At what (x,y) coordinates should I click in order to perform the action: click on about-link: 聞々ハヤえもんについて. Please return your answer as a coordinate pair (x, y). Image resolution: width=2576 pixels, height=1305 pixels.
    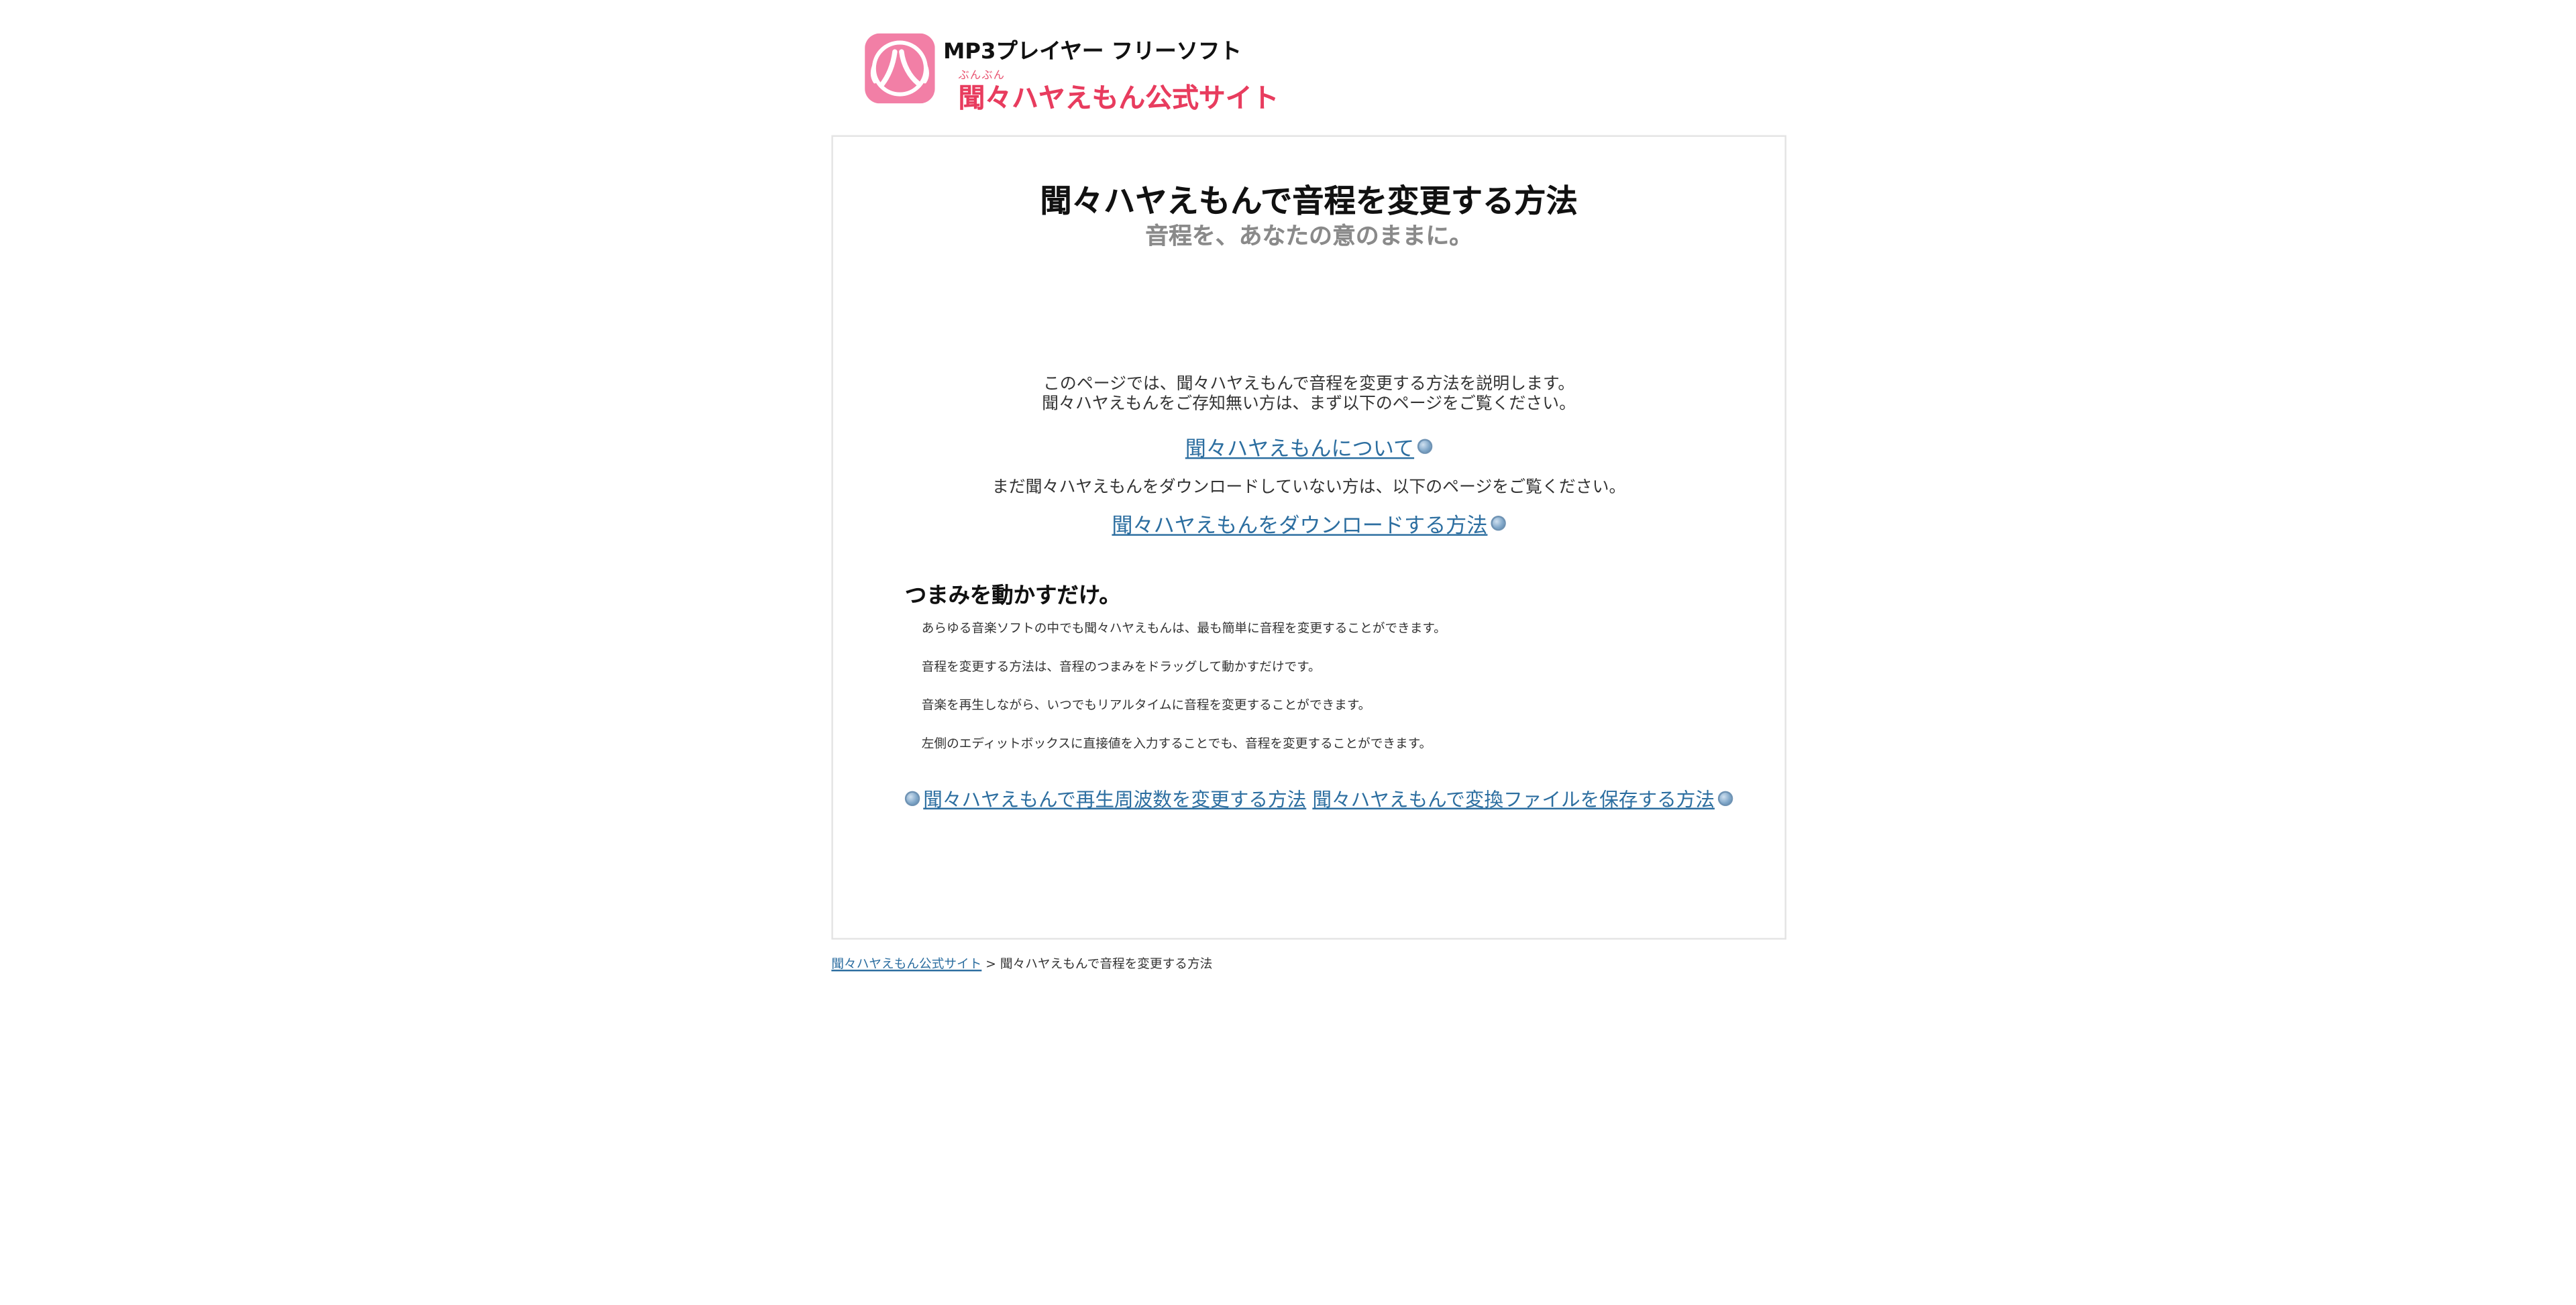
    Looking at the image, I should click on (1299, 448).